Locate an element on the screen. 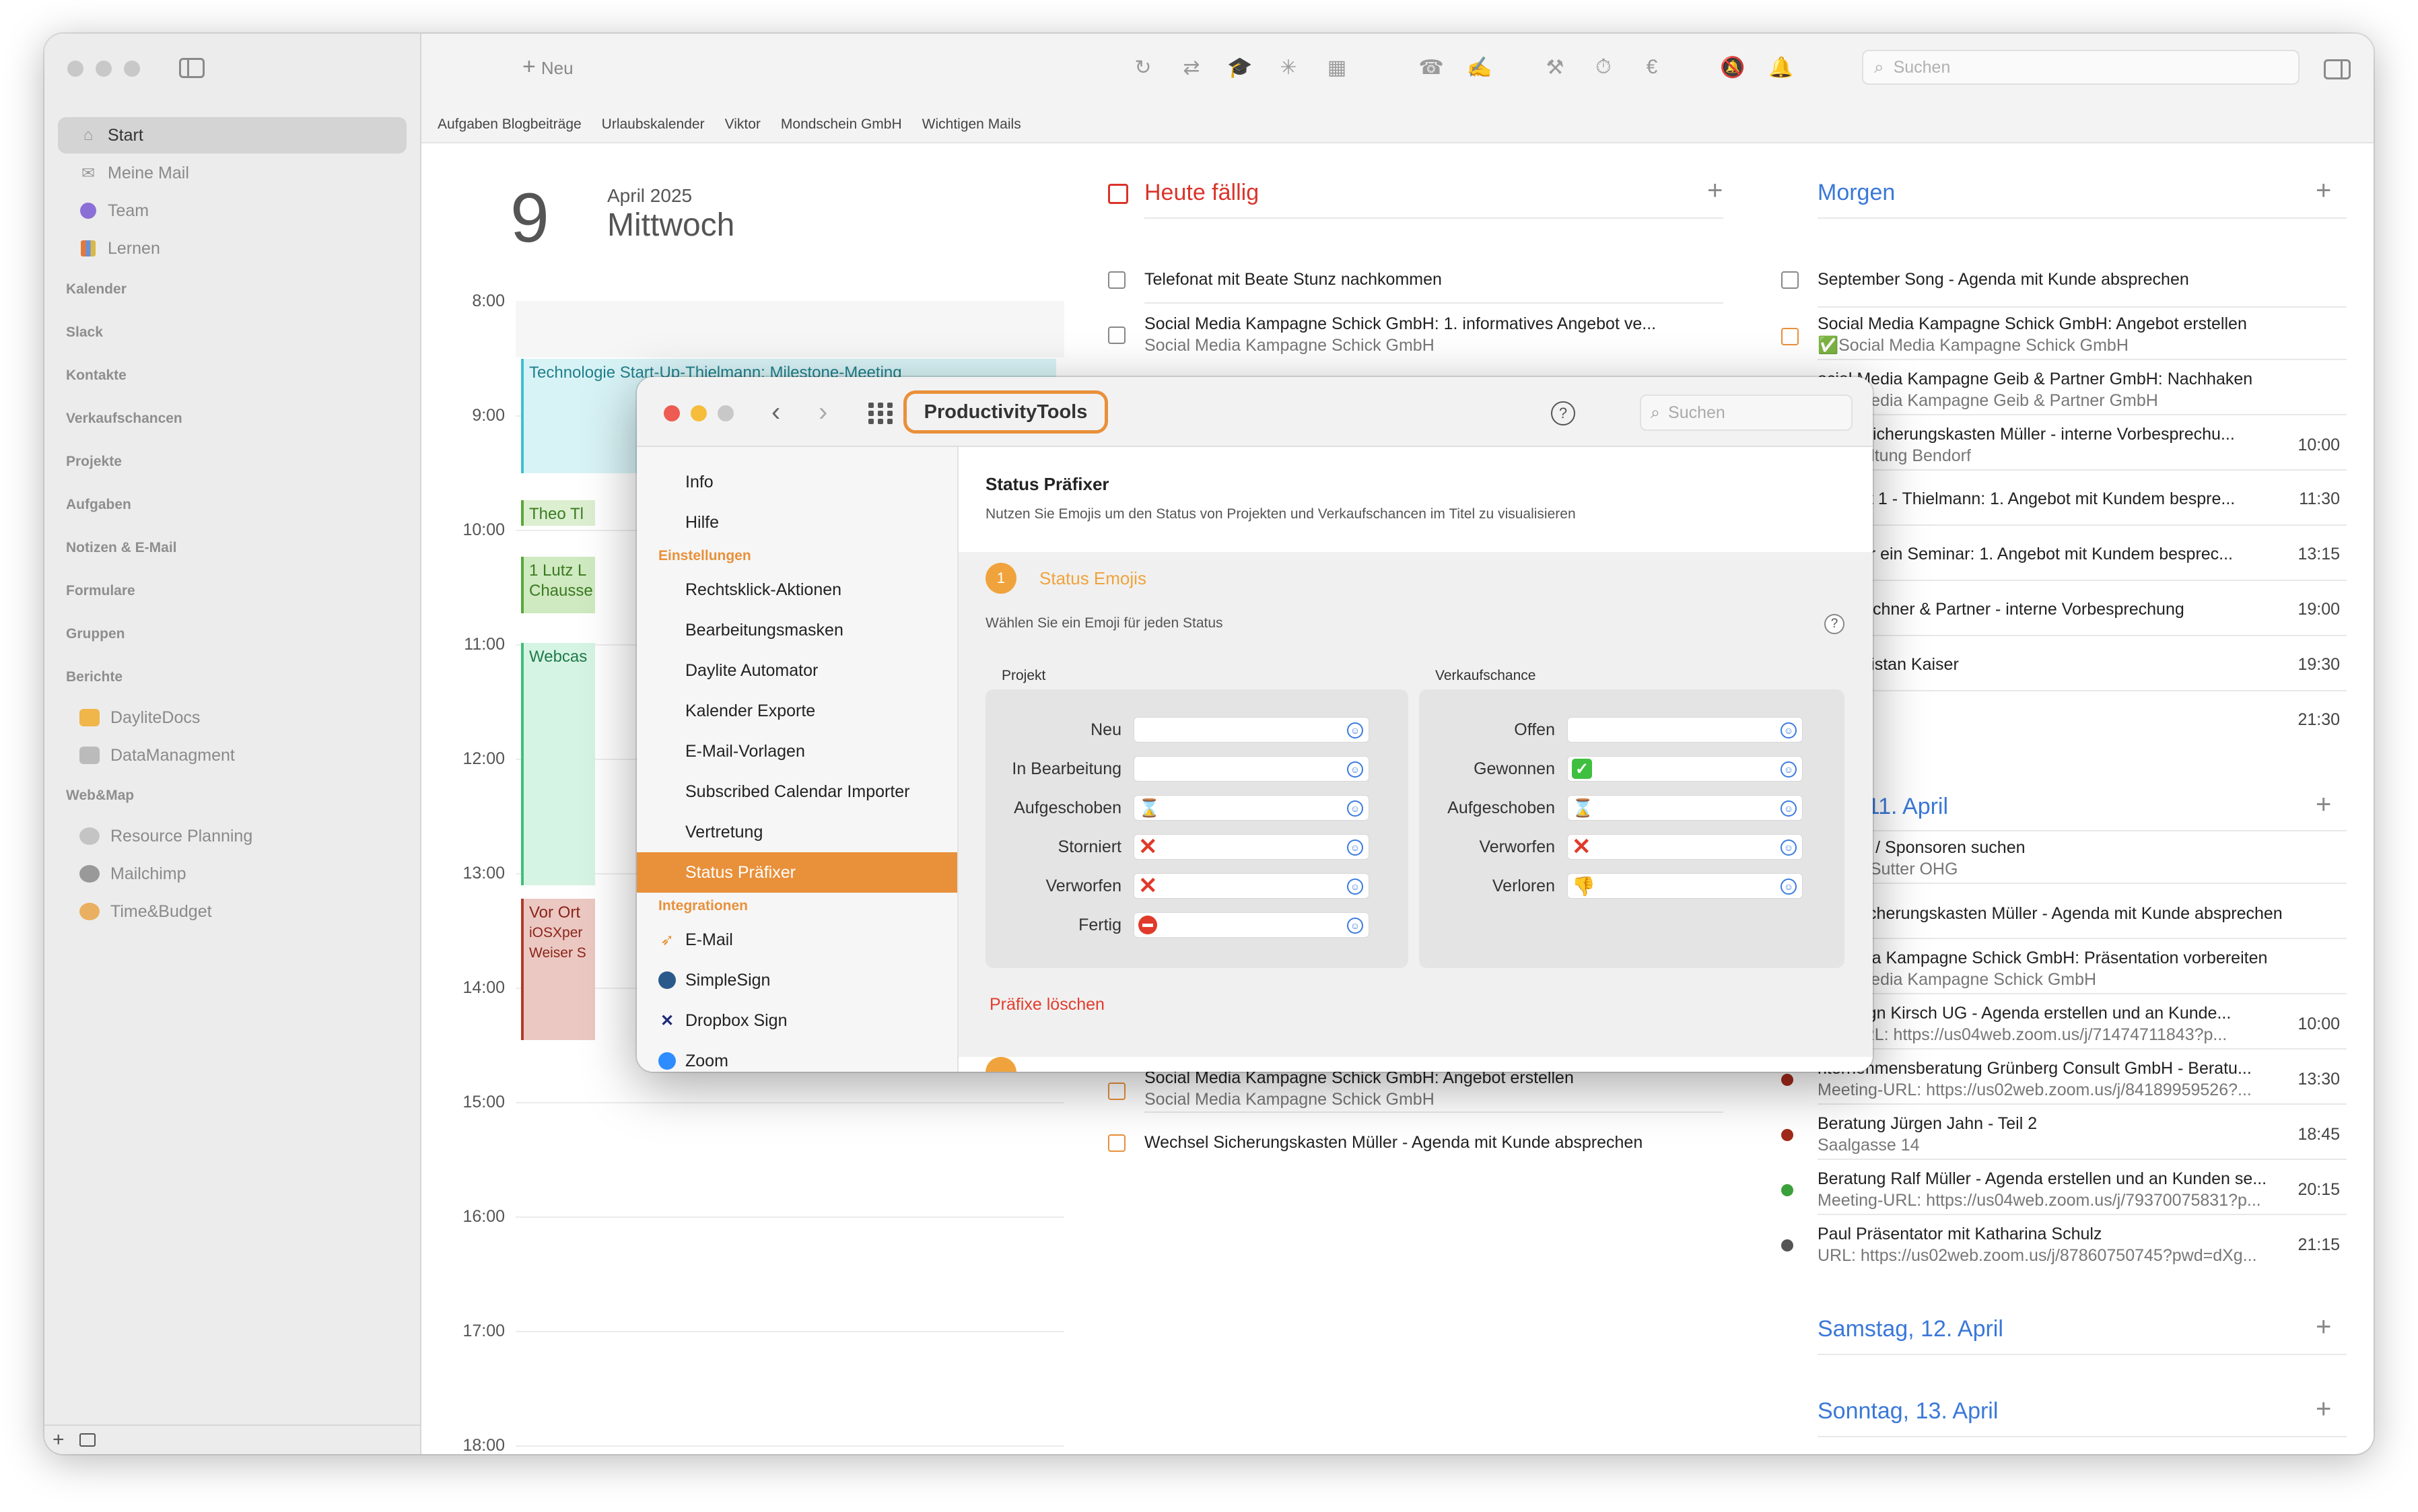 The width and height of the screenshot is (2418, 1512). favorite-item: Viktor is located at coordinates (743, 124).